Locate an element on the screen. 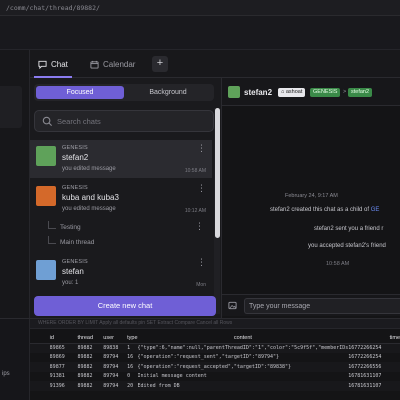  chat-preview: you: 1 is located at coordinates (70, 283).